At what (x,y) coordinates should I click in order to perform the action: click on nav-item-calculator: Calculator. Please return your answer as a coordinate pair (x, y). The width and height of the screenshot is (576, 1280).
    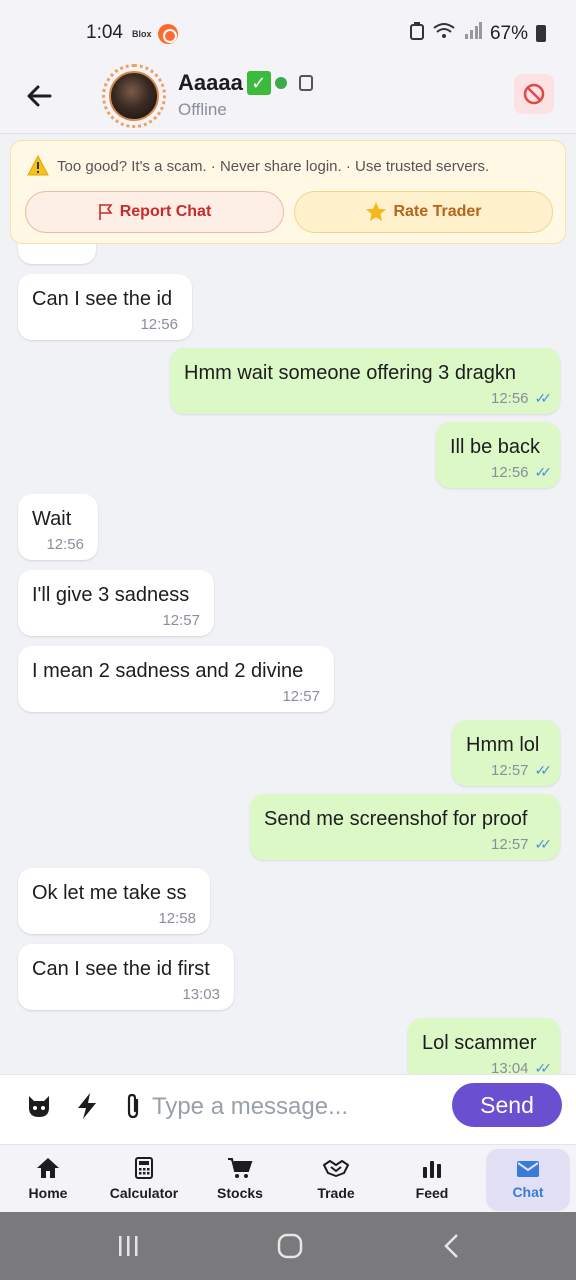
    Looking at the image, I should click on (144, 1179).